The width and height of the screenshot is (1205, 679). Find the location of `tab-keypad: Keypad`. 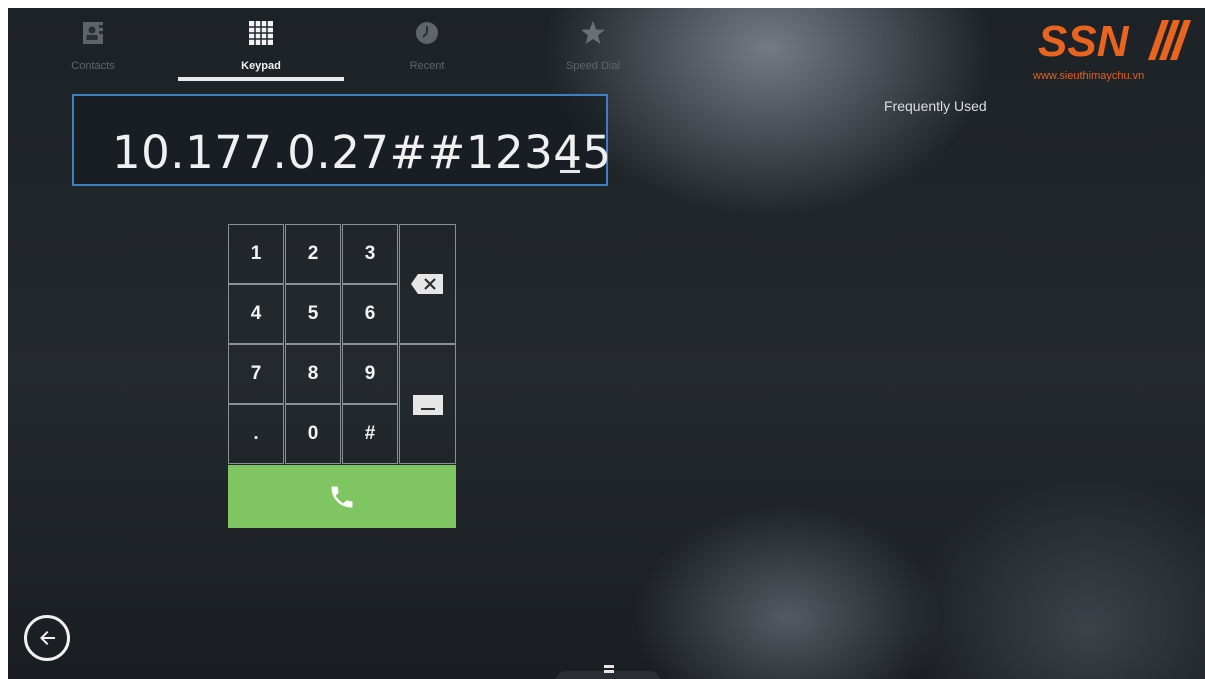

tab-keypad: Keypad is located at coordinates (261, 47).